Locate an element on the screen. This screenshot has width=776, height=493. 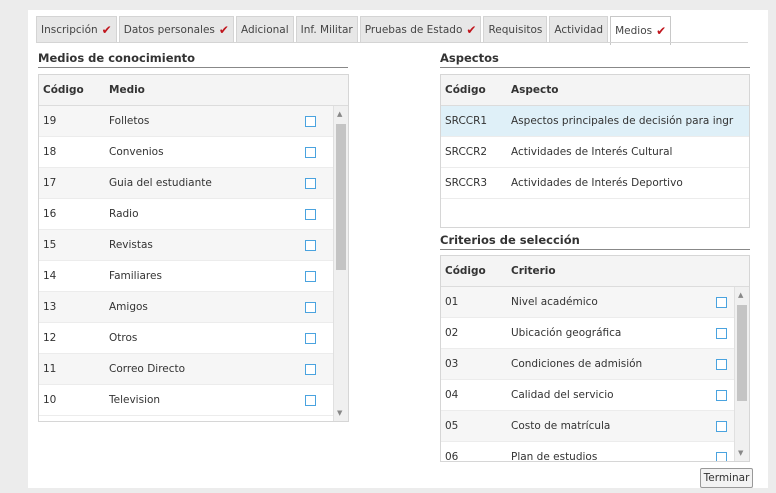
table-row: 15 Revistas is located at coordinates (193, 245).